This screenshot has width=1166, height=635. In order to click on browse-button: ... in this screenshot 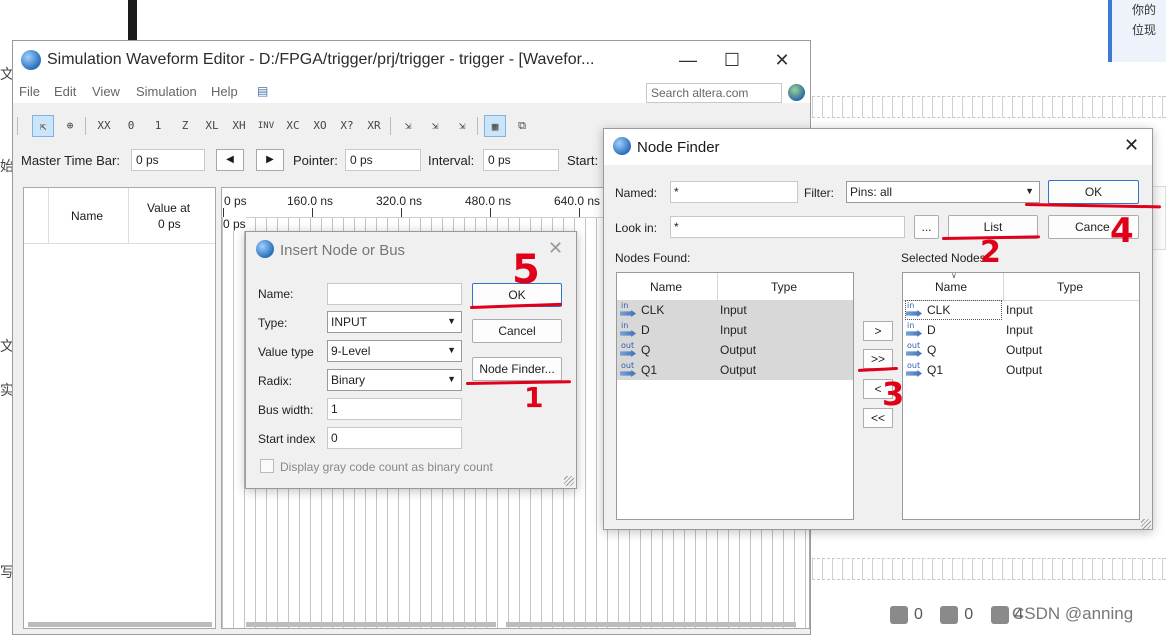, I will do `click(926, 227)`.